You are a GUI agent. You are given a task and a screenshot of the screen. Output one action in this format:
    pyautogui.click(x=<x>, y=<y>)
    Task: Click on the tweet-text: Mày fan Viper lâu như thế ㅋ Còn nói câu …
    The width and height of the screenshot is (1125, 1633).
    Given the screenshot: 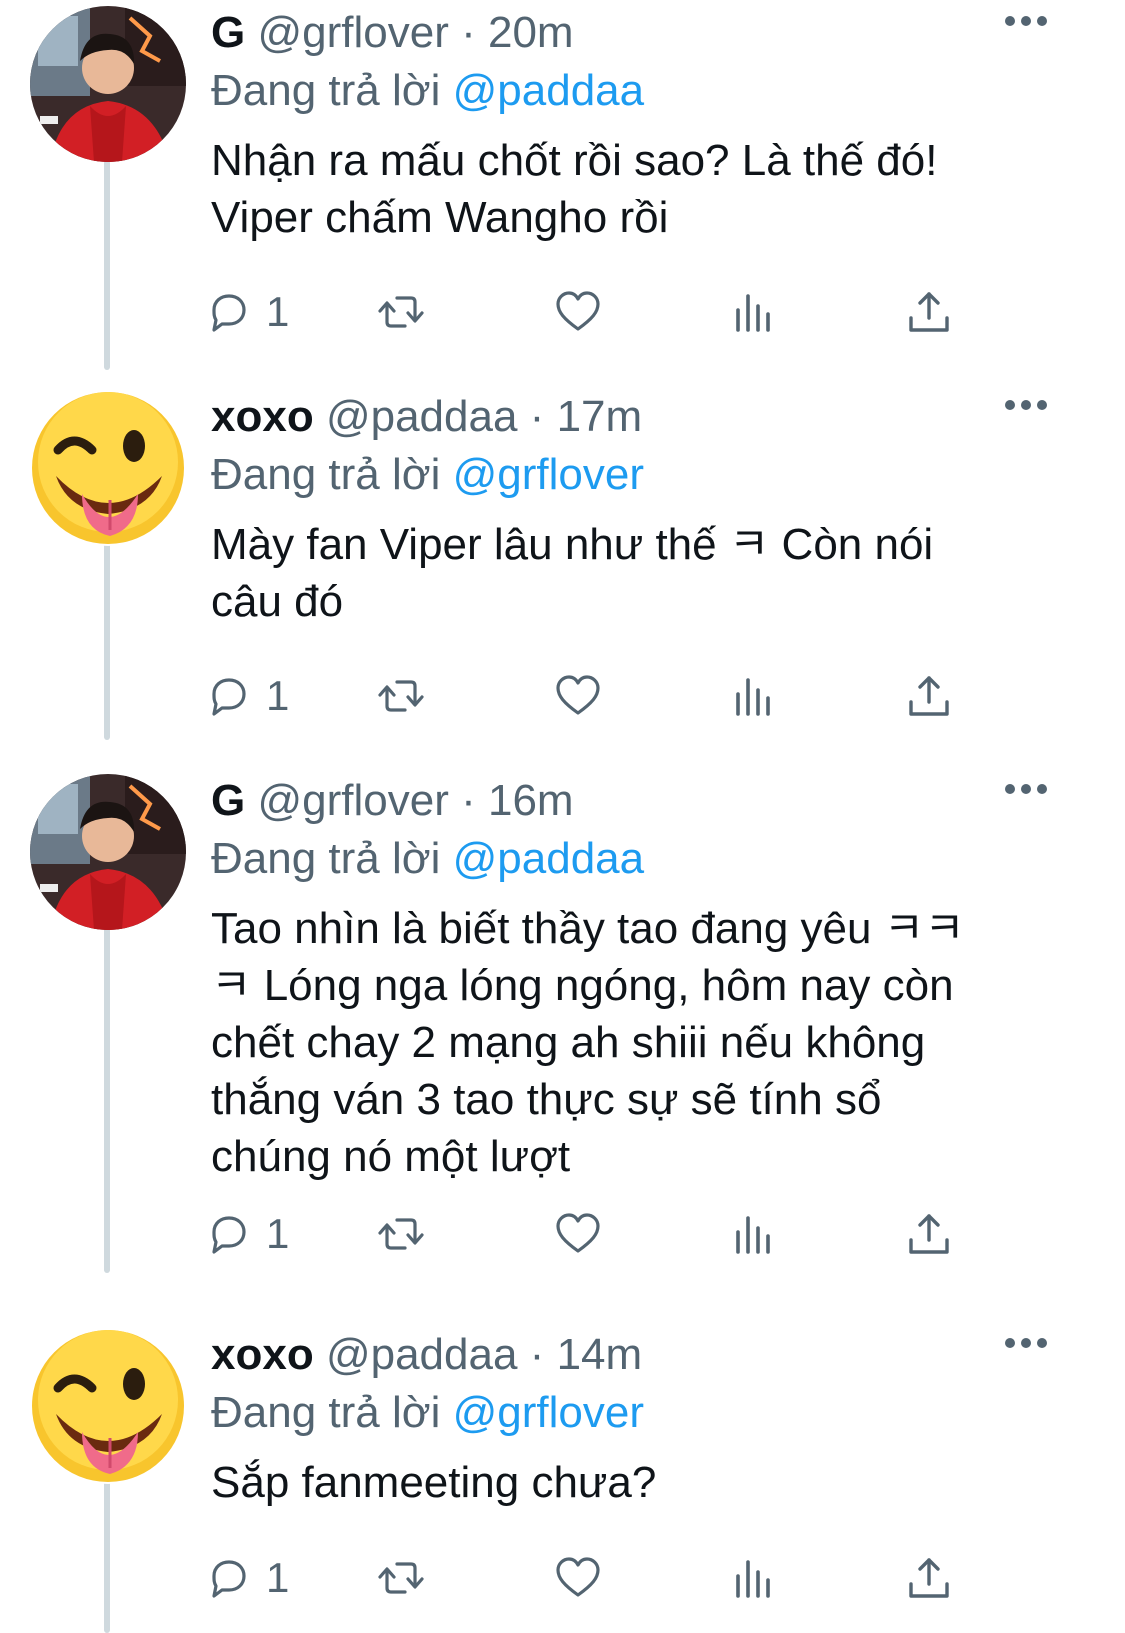 What is the action you would take?
    pyautogui.click(x=641, y=573)
    